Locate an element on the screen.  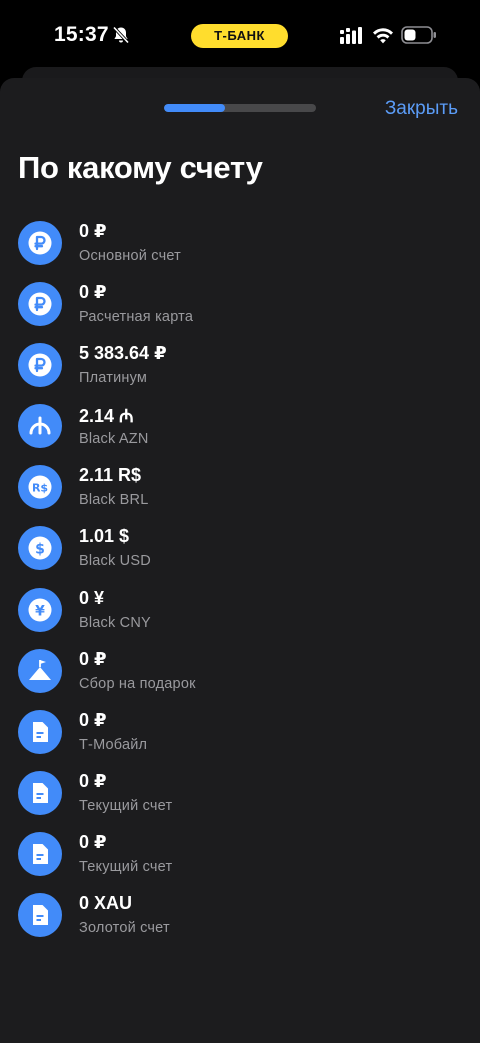
cellular-signal-icon is located at coordinates (351, 35).